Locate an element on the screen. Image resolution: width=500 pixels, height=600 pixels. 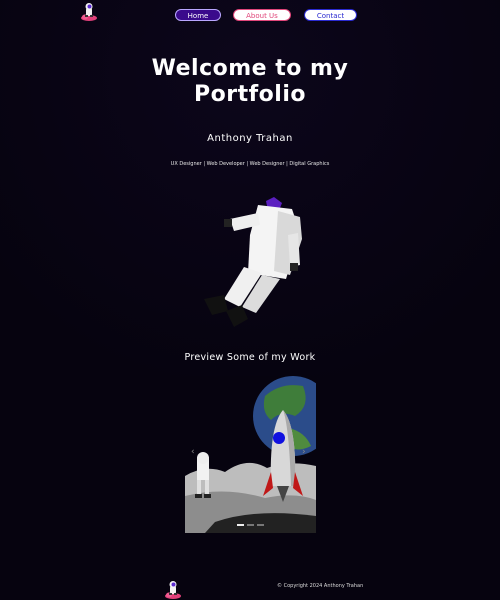
carousel-prev-icon: ‹ is located at coordinates (193, 452).